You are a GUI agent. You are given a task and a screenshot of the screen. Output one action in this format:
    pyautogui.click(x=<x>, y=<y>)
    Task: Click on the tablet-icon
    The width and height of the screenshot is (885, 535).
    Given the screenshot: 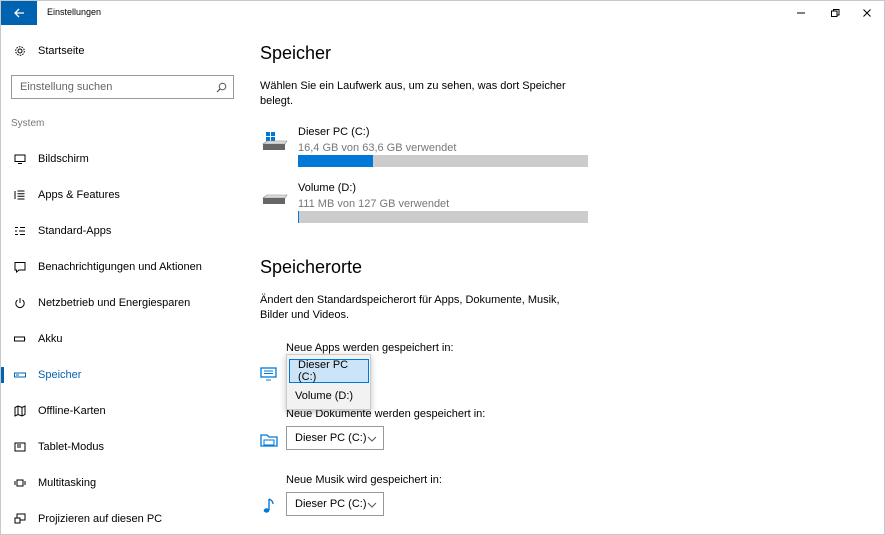 What is the action you would take?
    pyautogui.click(x=20, y=447)
    